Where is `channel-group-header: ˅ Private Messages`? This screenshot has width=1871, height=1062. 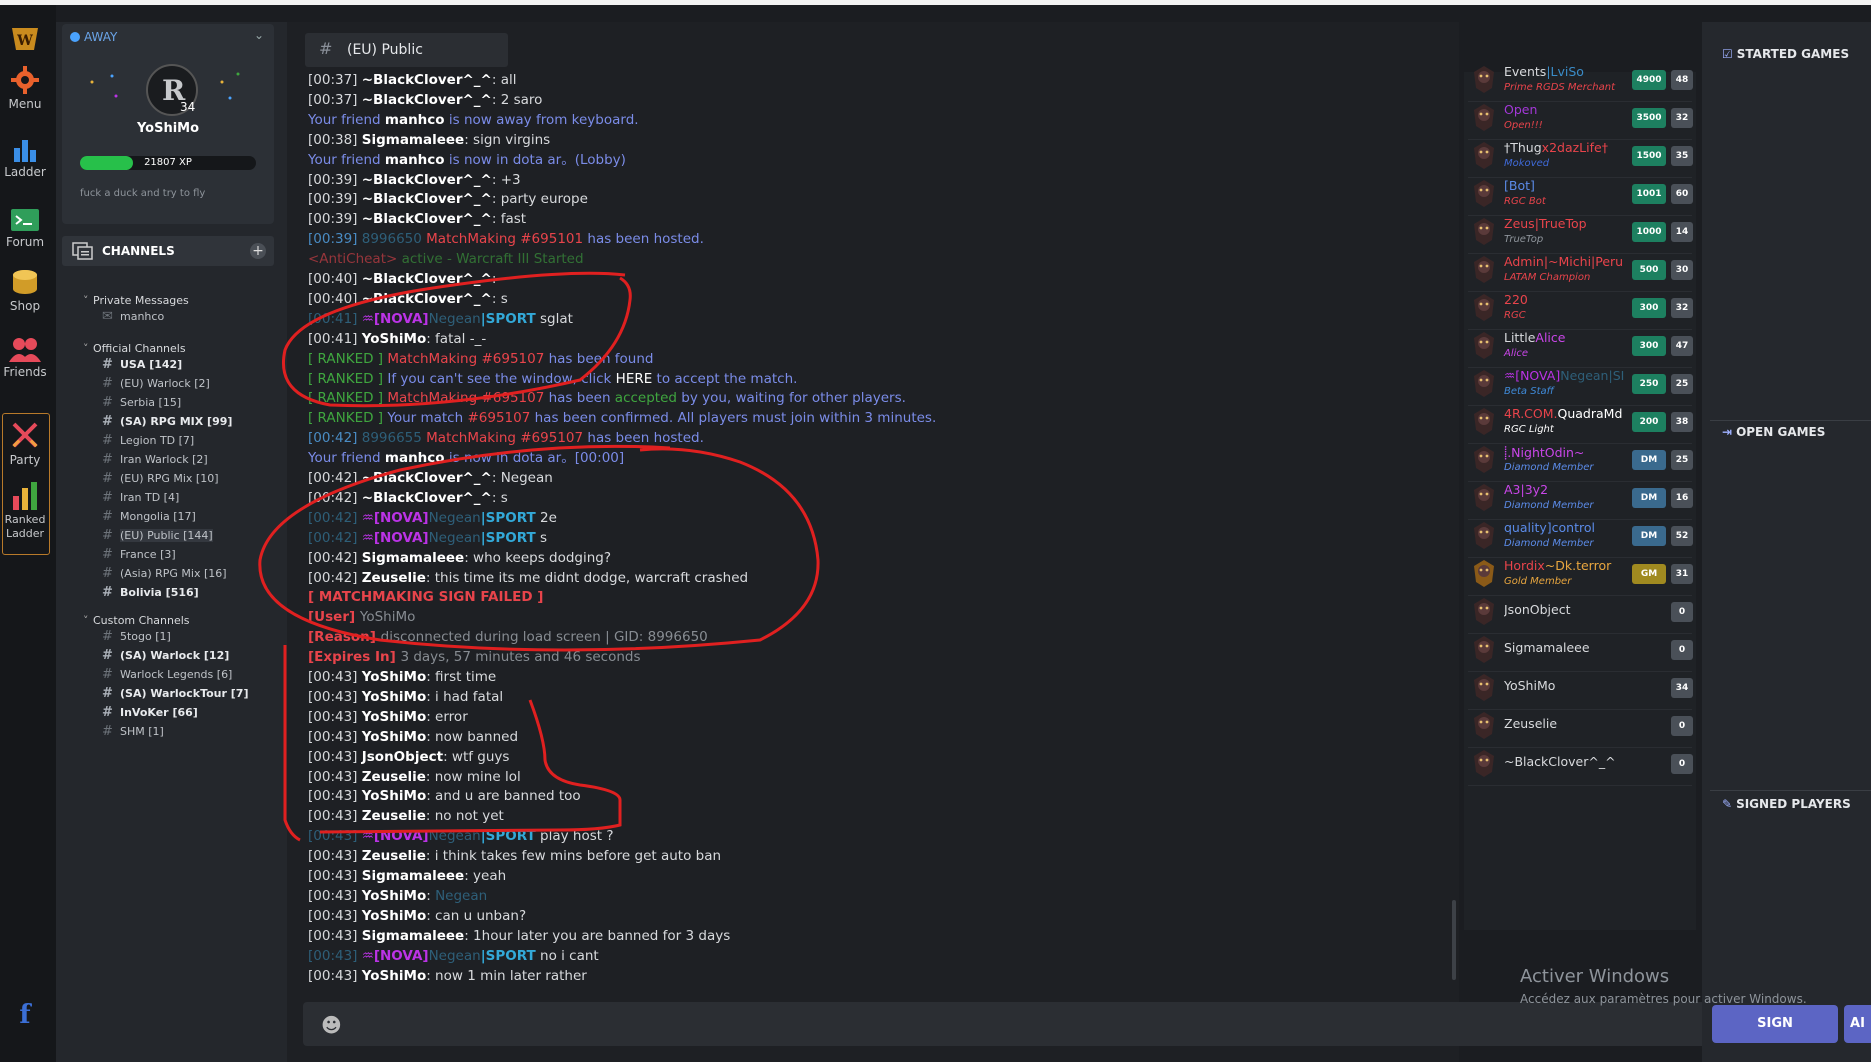
channel-group-header: ˅ Private Messages is located at coordinates (136, 300).